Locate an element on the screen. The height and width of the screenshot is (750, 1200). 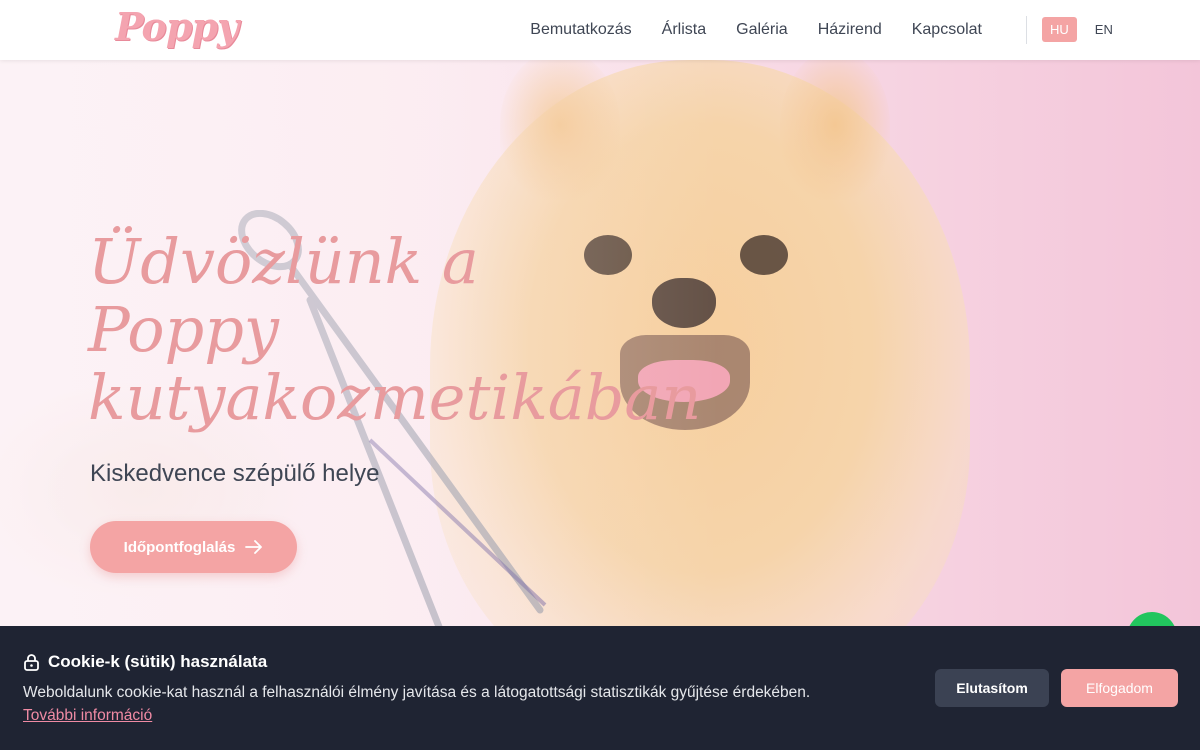
hero-title-line2: Poppy is located at coordinates (183, 329).